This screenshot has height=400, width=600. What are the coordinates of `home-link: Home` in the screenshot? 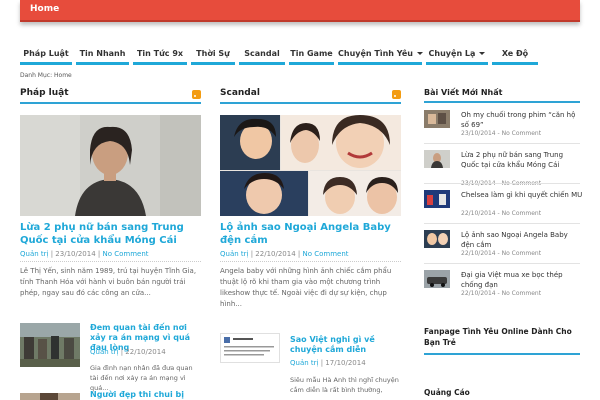 It's located at (44, 9).